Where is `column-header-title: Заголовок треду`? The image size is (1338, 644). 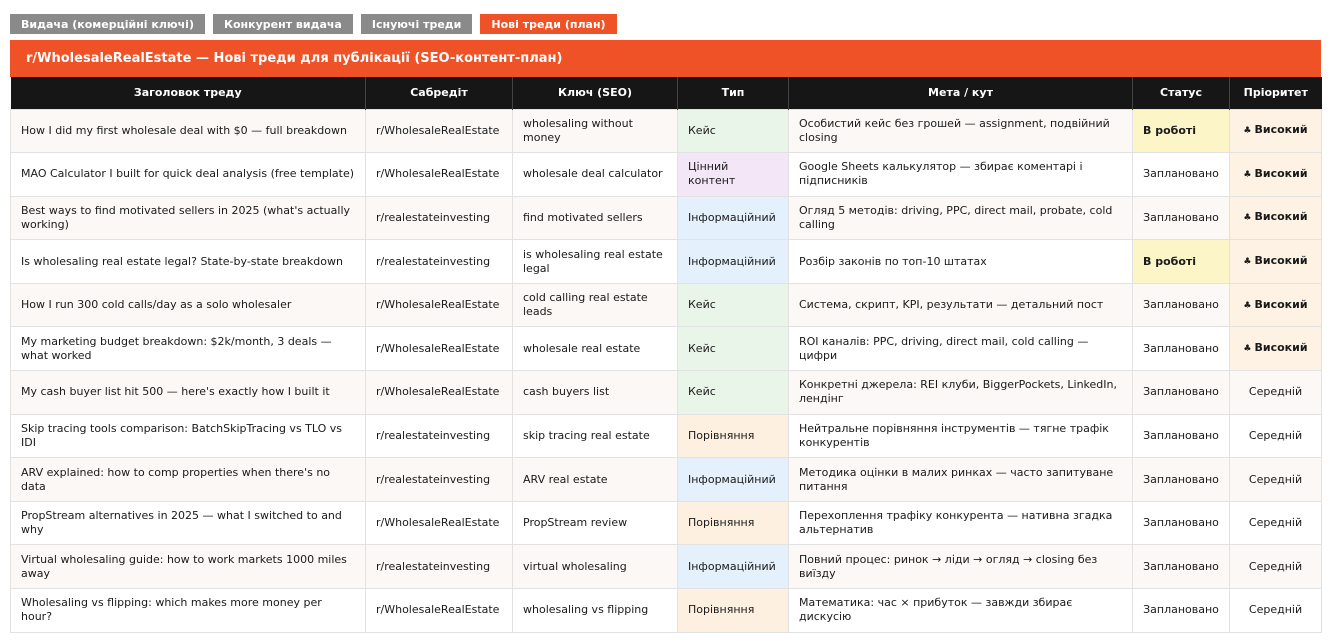
column-header-title: Заголовок треду is located at coordinates (188, 93).